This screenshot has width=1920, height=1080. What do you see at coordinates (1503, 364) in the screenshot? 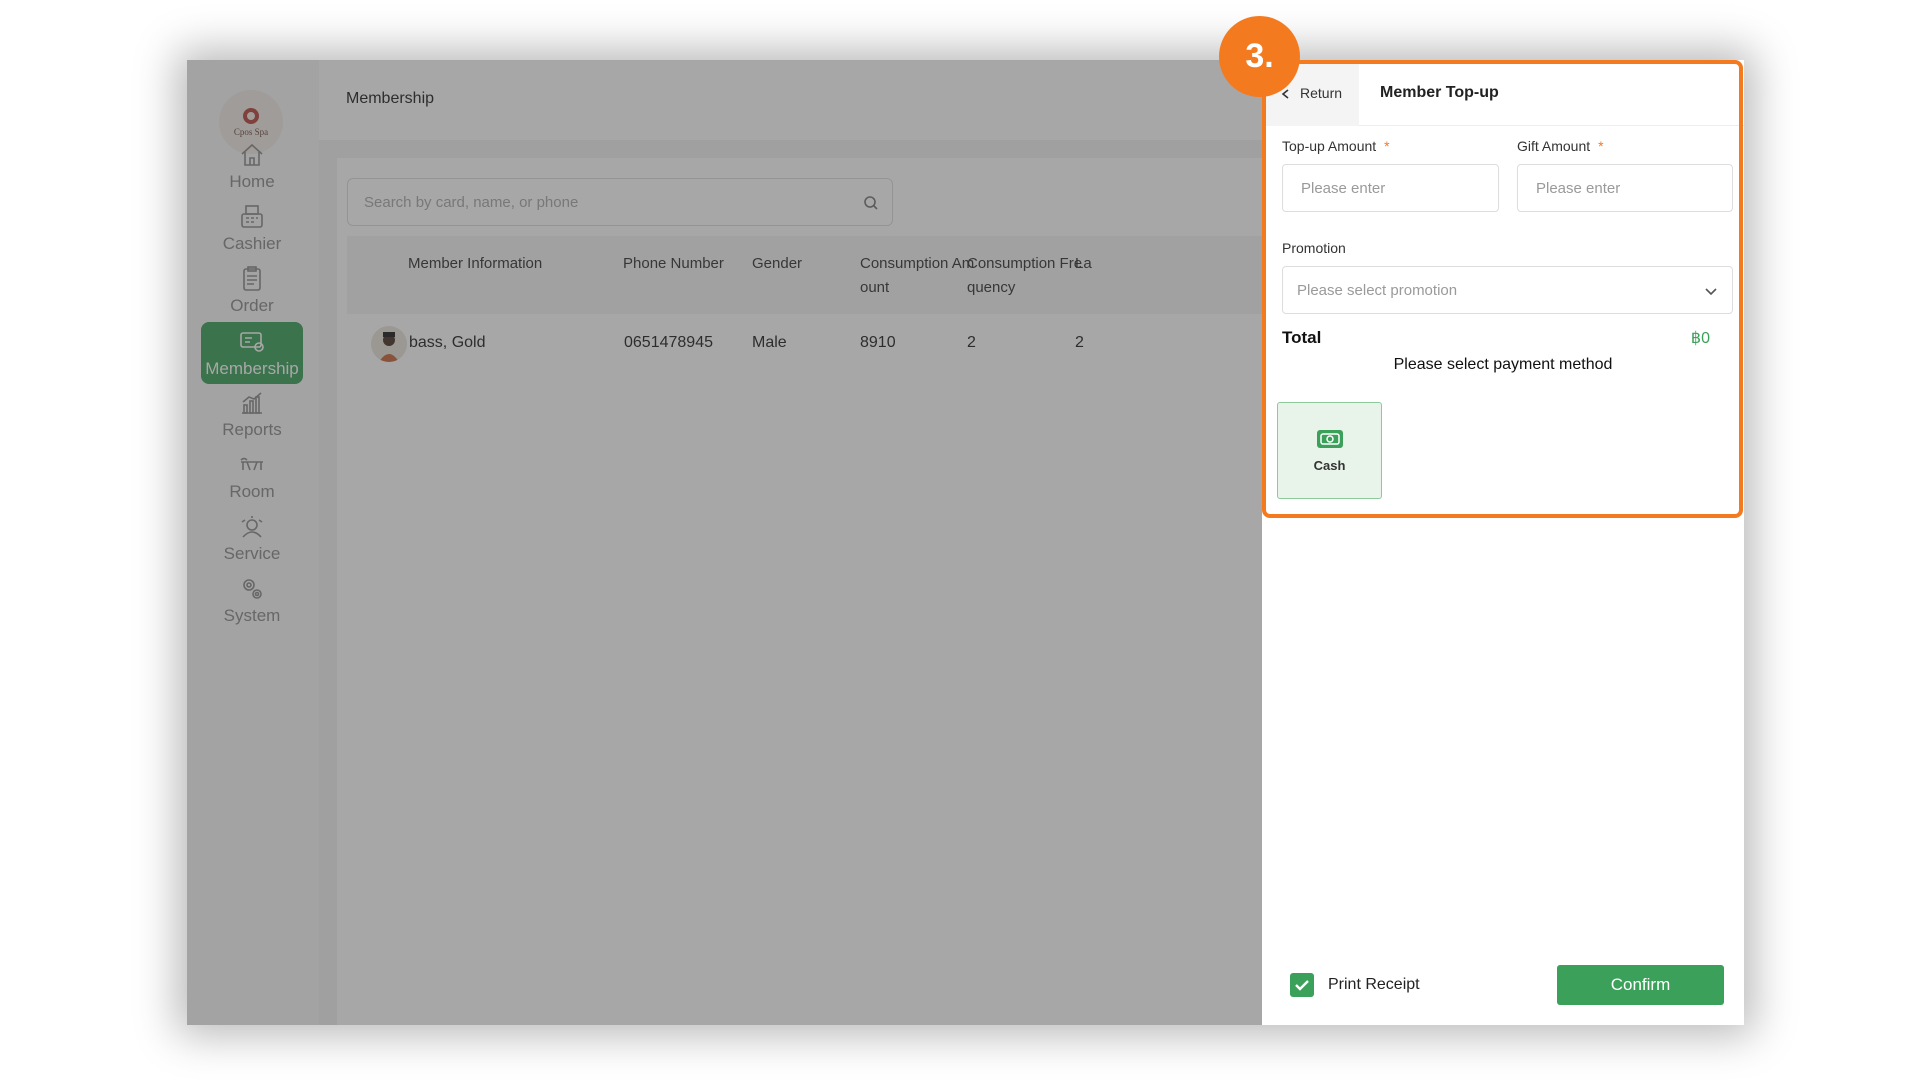
I see `payment-method-hint: Please select payment method` at bounding box center [1503, 364].